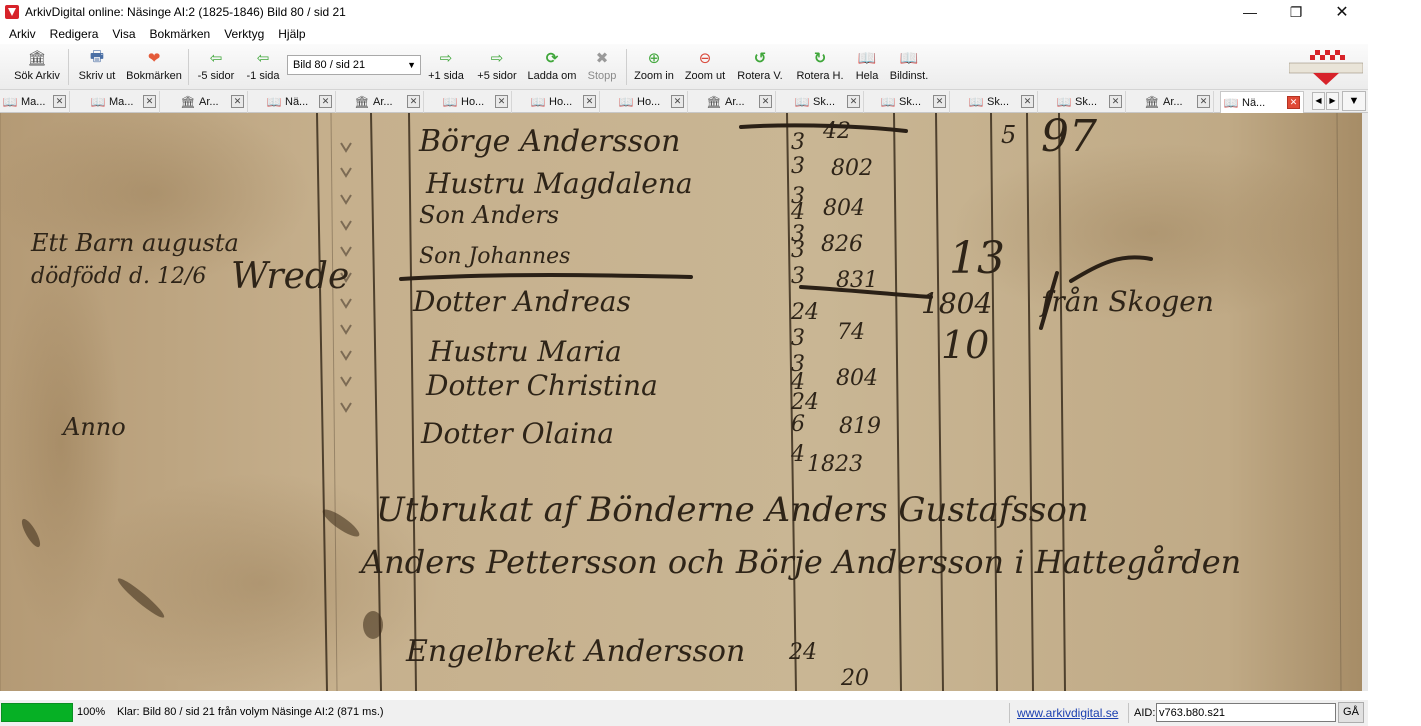 This screenshot has width=1421, height=726. What do you see at coordinates (1318, 101) in the screenshot?
I see `tab-scroll-left-button: ◀` at bounding box center [1318, 101].